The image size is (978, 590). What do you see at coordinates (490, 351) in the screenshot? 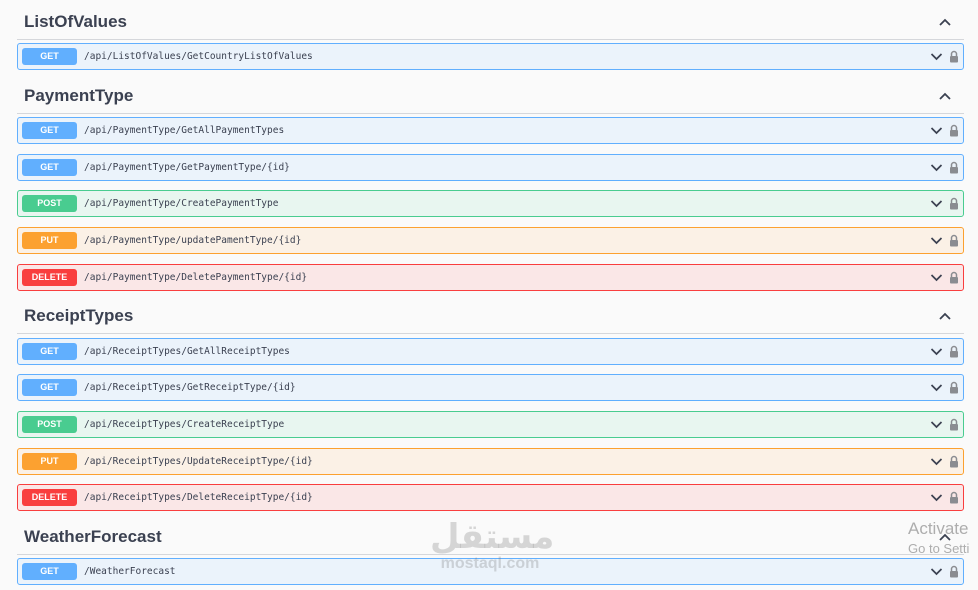
I see `operation-get-all-receipt-types: GET /api/ReceiptTypes/GetAllReceiptTypes` at bounding box center [490, 351].